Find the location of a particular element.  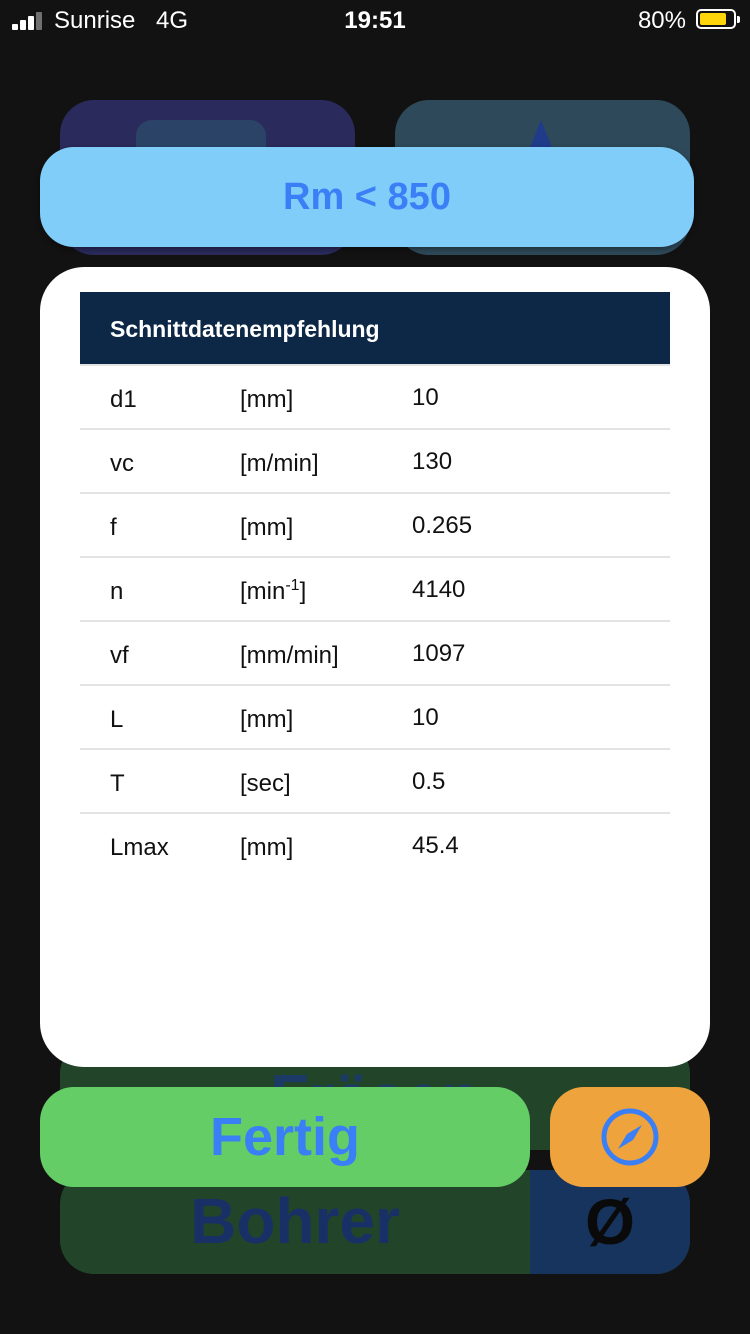

param-value: 130 is located at coordinates (432, 461).